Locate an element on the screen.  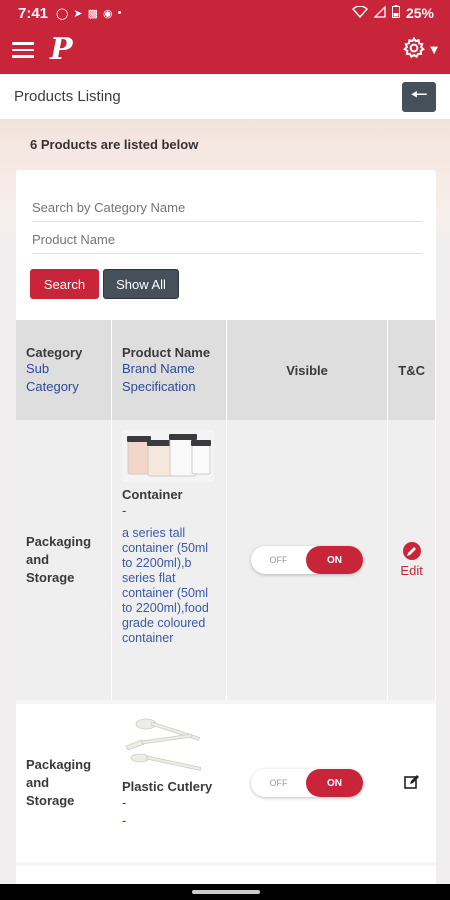
app-bar: P ▼ is located at coordinates (225, 50).